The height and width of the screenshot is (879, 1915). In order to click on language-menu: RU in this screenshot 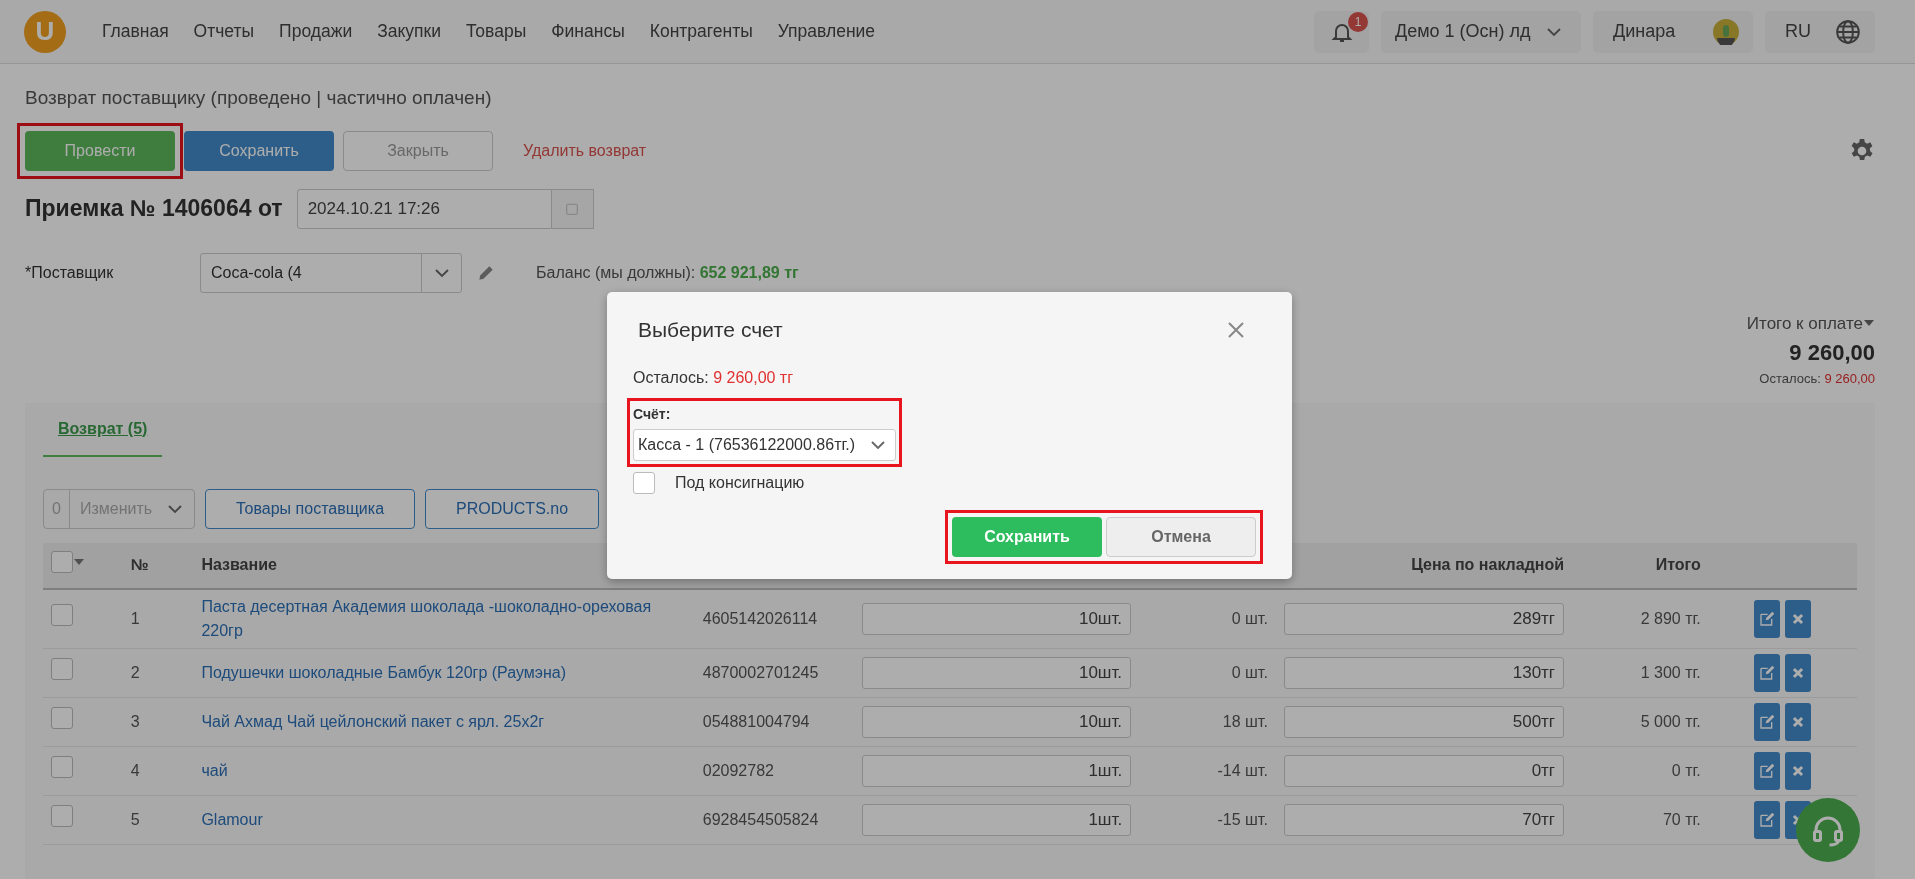, I will do `click(1820, 31)`.